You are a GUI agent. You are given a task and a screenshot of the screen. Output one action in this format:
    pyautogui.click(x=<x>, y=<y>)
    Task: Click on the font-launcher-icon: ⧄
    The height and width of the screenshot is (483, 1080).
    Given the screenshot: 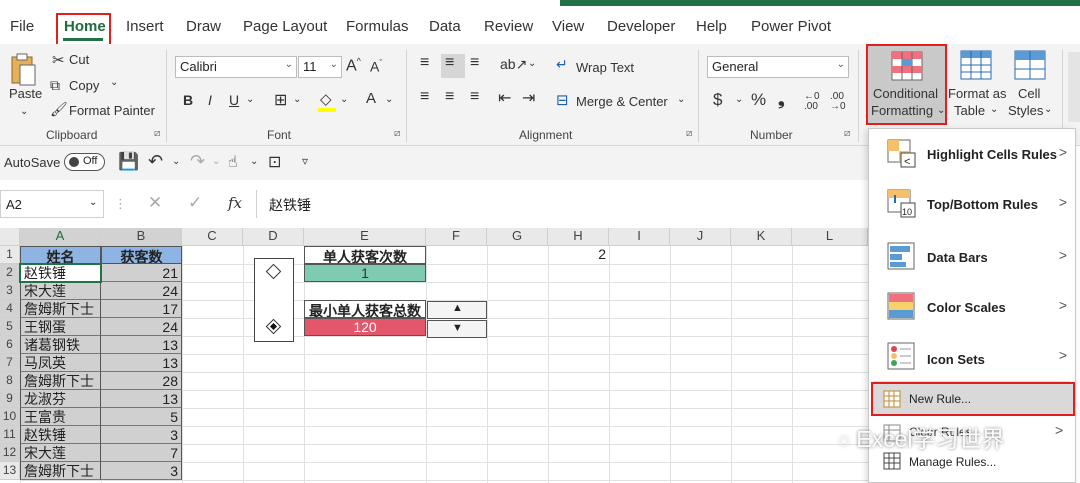 What is the action you would take?
    pyautogui.click(x=397, y=133)
    